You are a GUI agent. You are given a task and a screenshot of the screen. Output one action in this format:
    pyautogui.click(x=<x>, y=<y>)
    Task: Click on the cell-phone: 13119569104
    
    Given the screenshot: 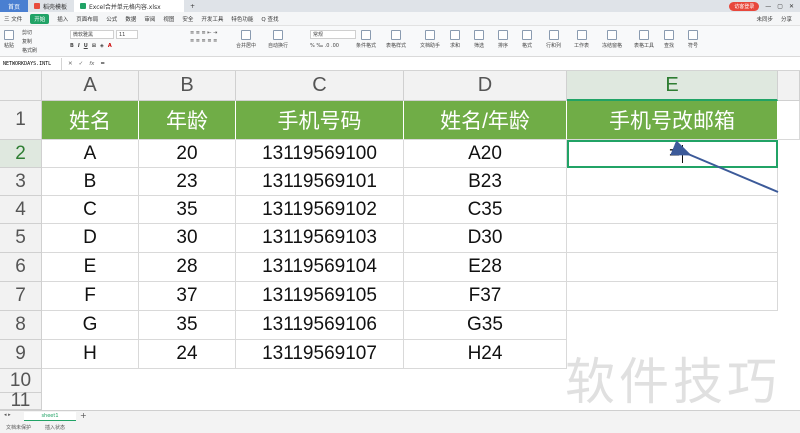 What is the action you would take?
    pyautogui.click(x=320, y=267)
    